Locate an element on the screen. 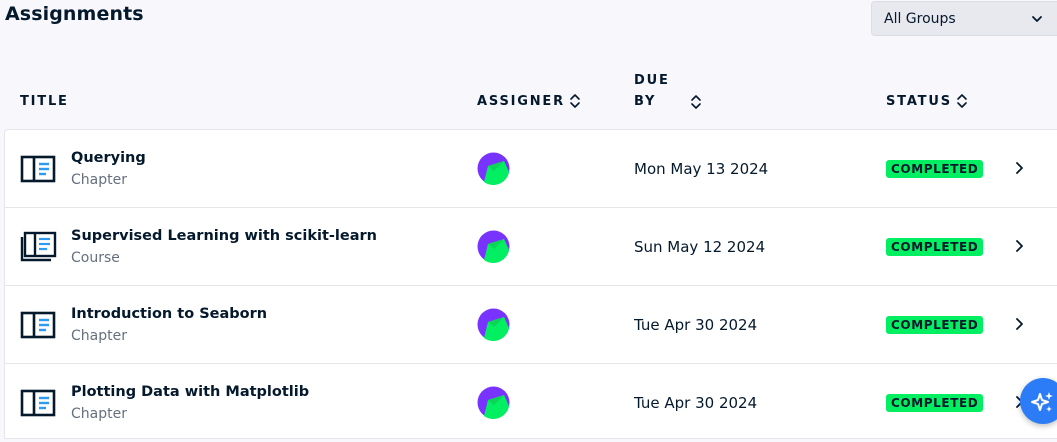 This screenshot has width=1057, height=442. assignment-title: Querying is located at coordinates (108, 158).